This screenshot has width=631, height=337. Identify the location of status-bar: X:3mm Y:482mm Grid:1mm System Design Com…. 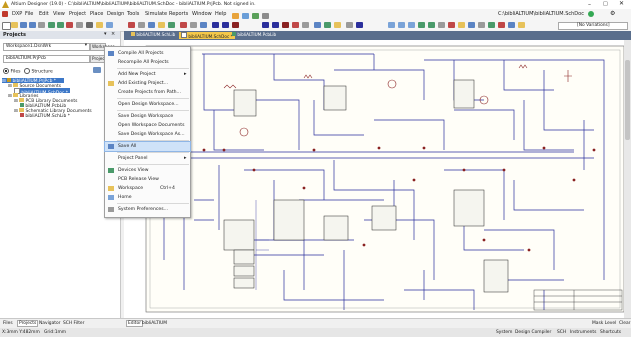
(315, 332).